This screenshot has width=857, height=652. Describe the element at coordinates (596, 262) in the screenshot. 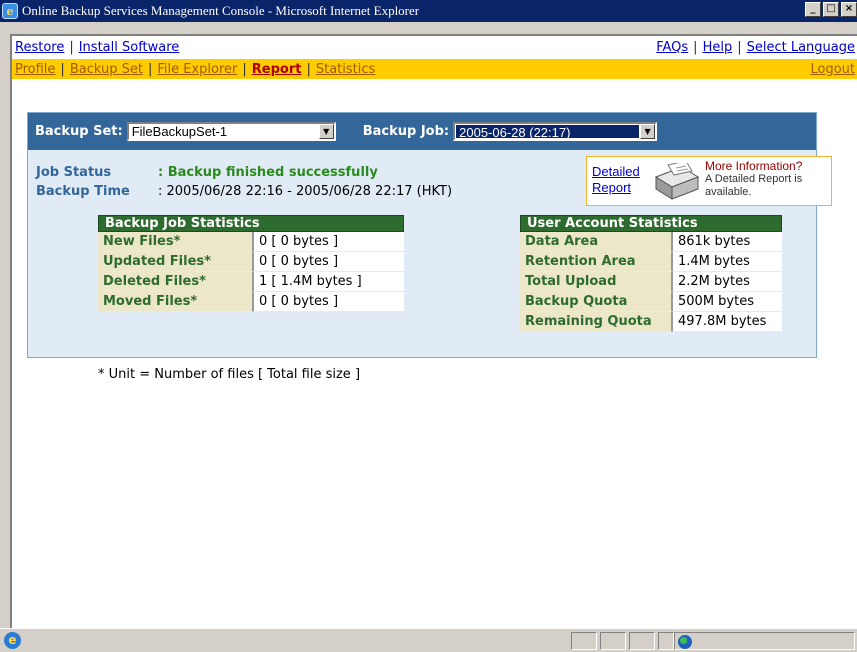

I see `stat-label: Retention Area` at that location.